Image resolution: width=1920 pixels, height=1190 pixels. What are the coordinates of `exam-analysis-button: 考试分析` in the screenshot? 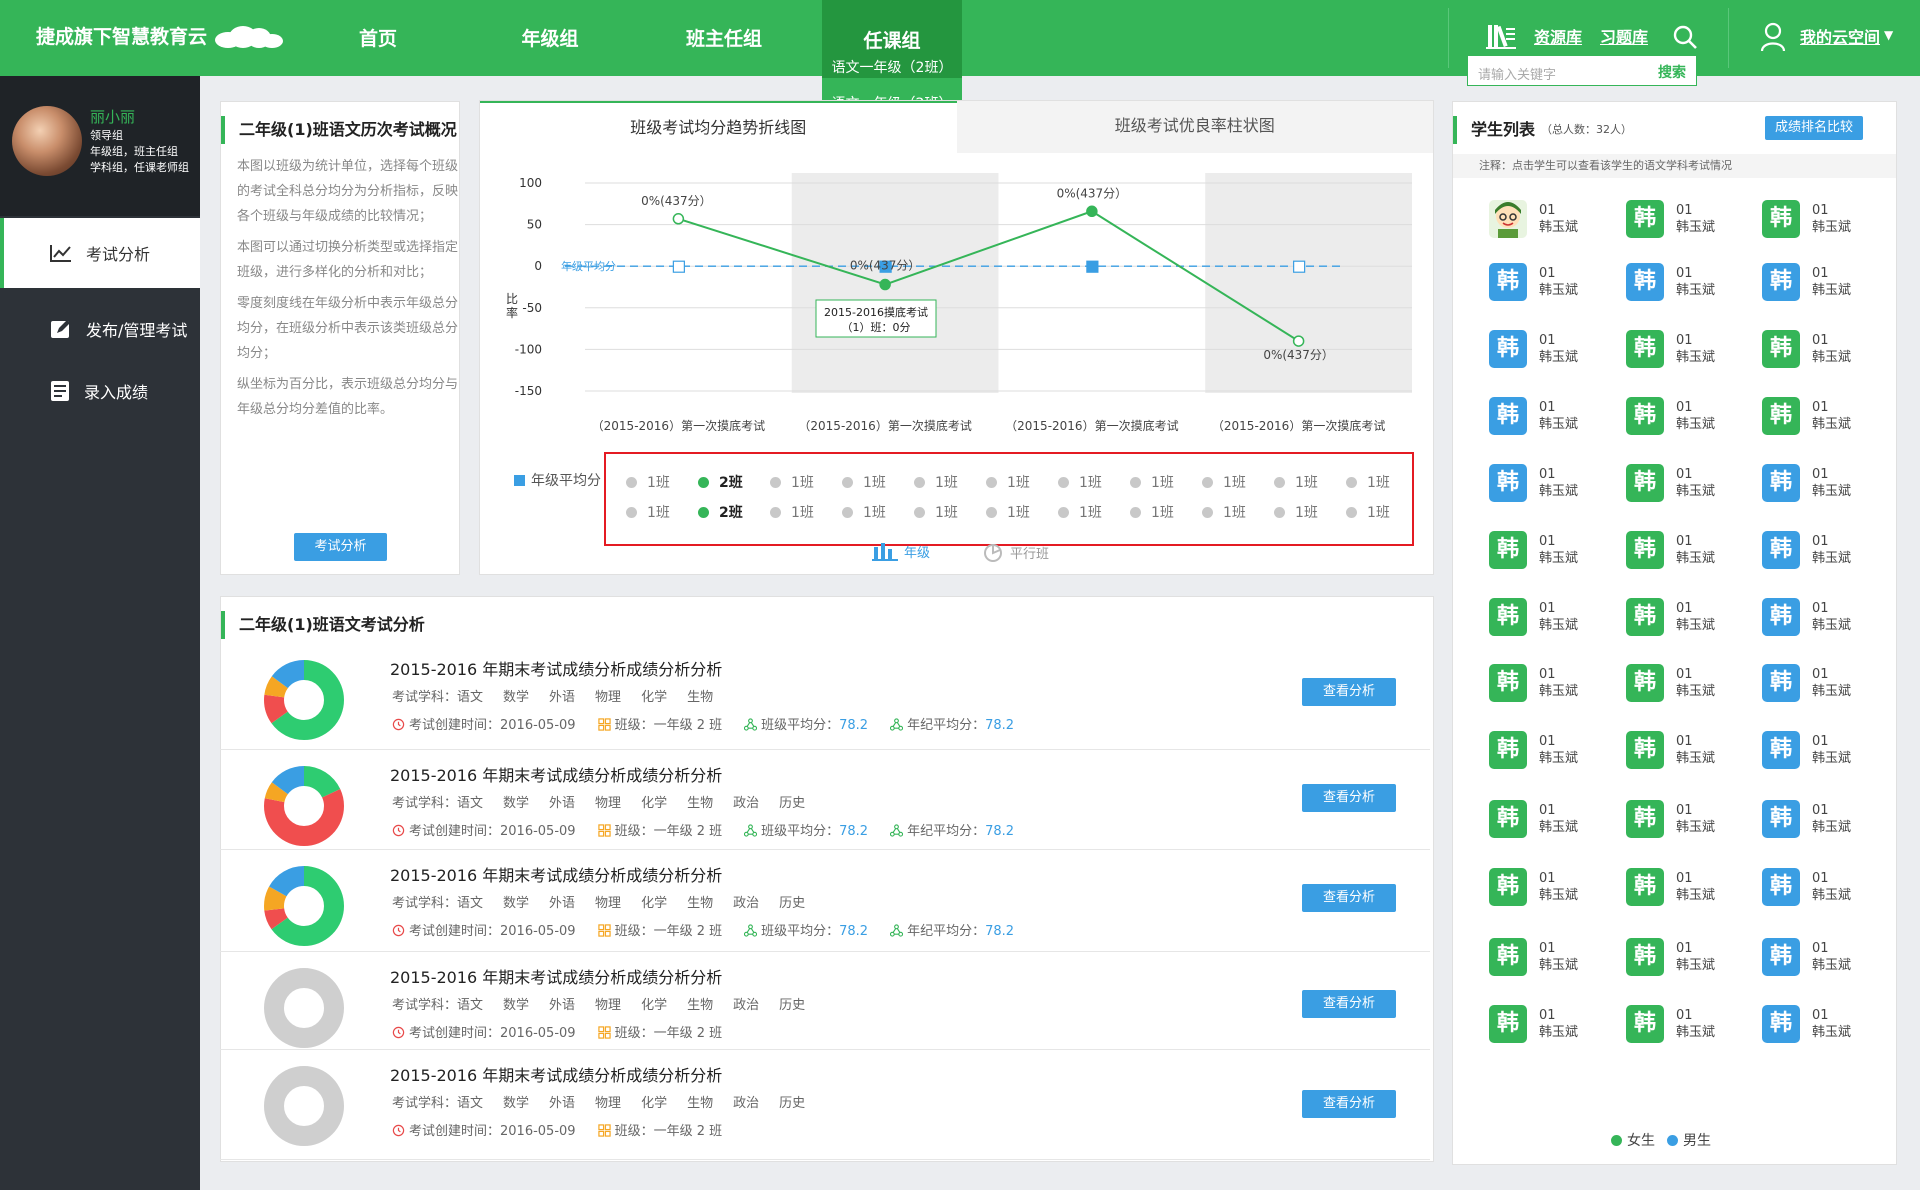 It's located at (340, 547).